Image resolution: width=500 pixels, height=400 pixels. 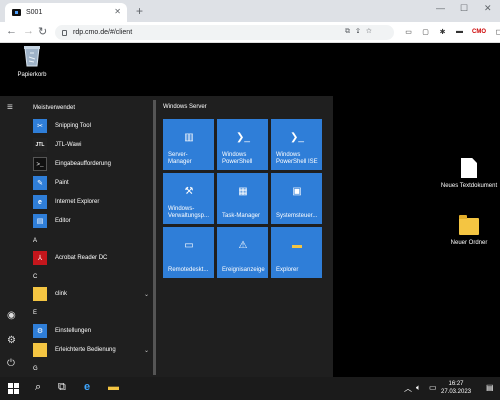 What do you see at coordinates (11, 340) in the screenshot?
I see `settings-gear-icon: ⚙` at bounding box center [11, 340].